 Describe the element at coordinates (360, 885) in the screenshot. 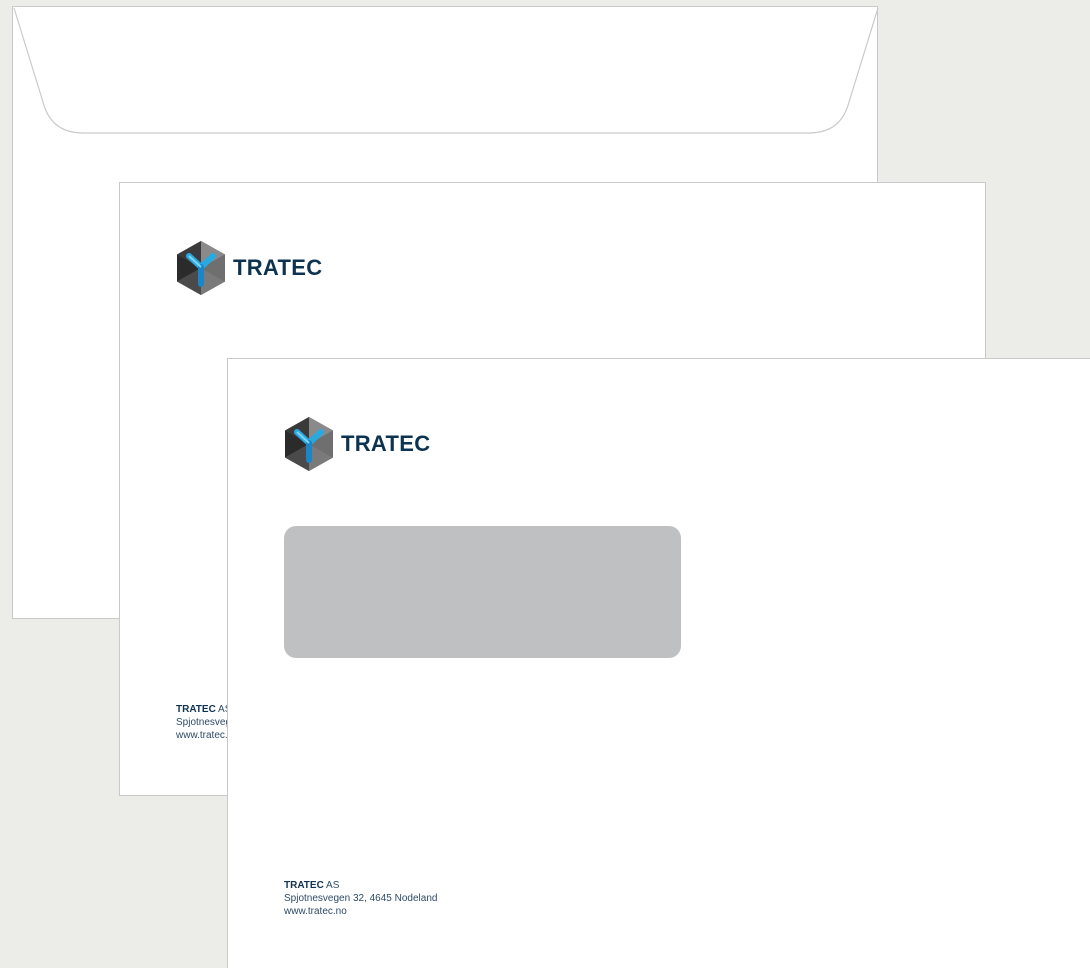

I see `company-line: TRATEC AS` at that location.